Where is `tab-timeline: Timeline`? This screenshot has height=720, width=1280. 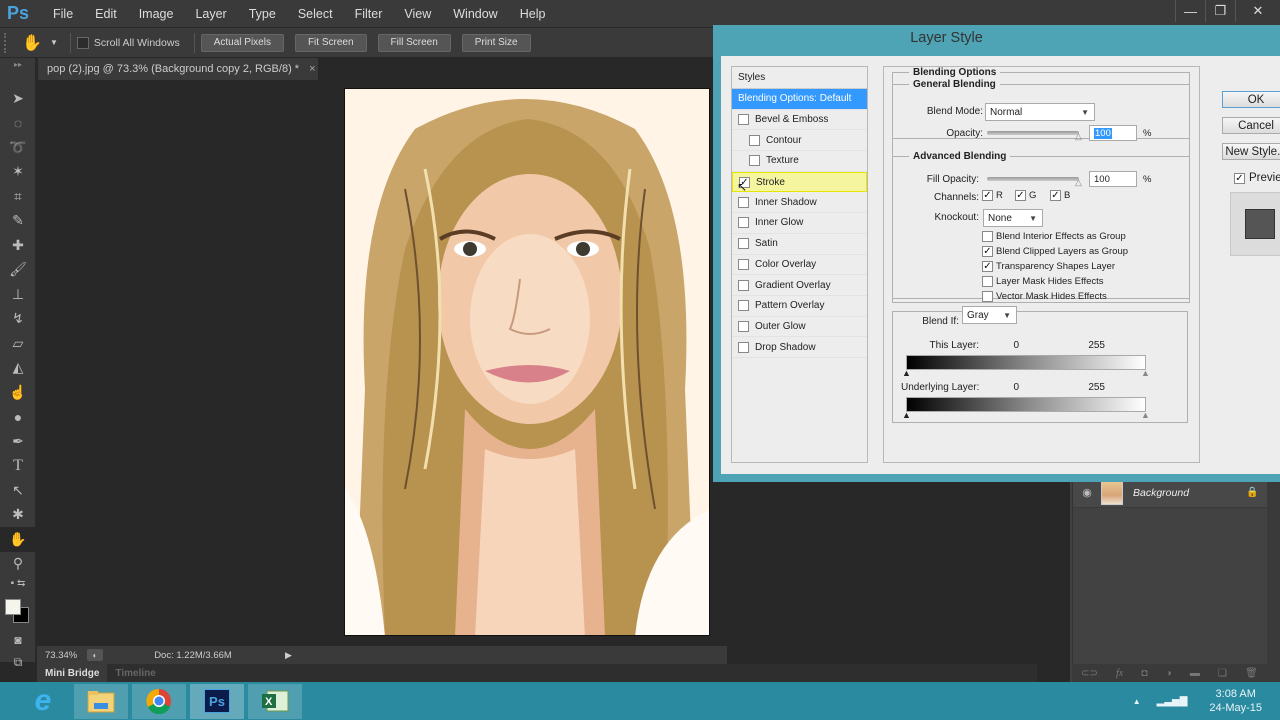
tab-timeline: Timeline is located at coordinates (135, 673).